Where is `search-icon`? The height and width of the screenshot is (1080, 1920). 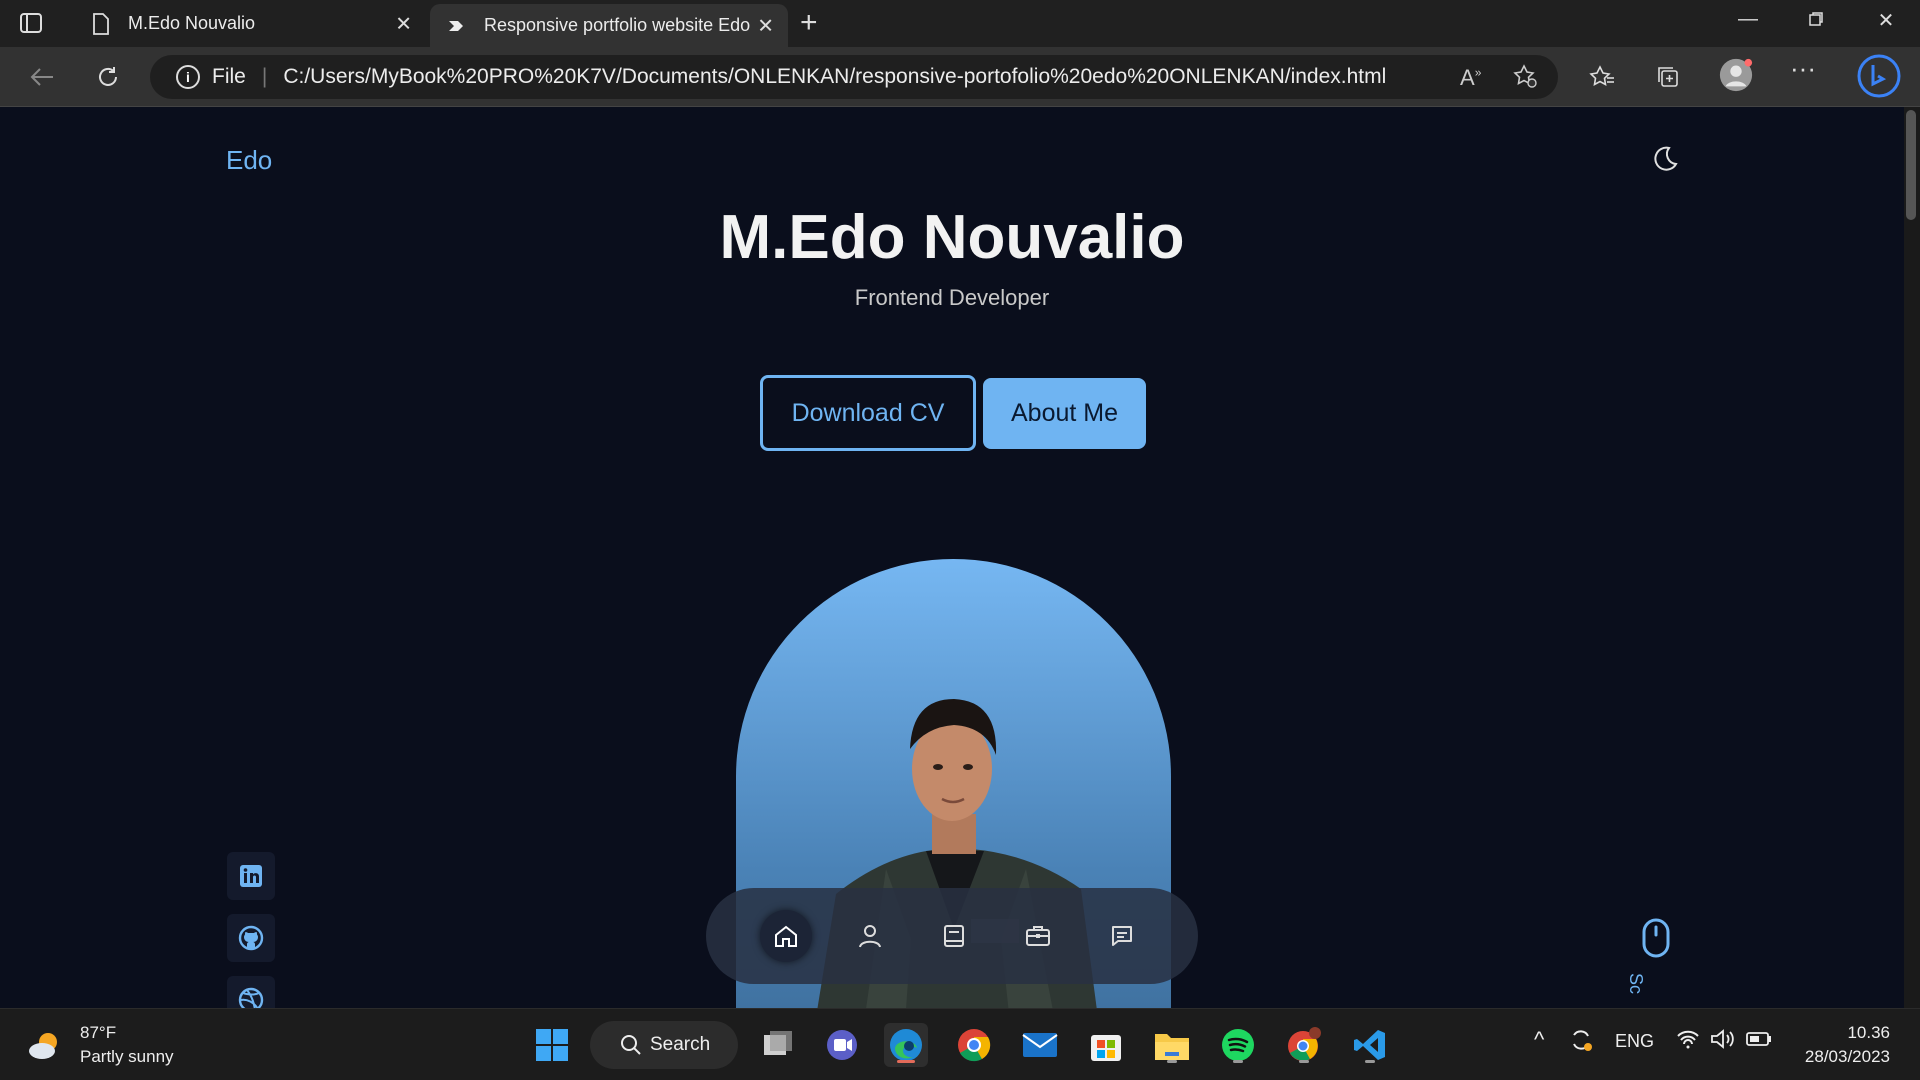
search-icon is located at coordinates (631, 1045).